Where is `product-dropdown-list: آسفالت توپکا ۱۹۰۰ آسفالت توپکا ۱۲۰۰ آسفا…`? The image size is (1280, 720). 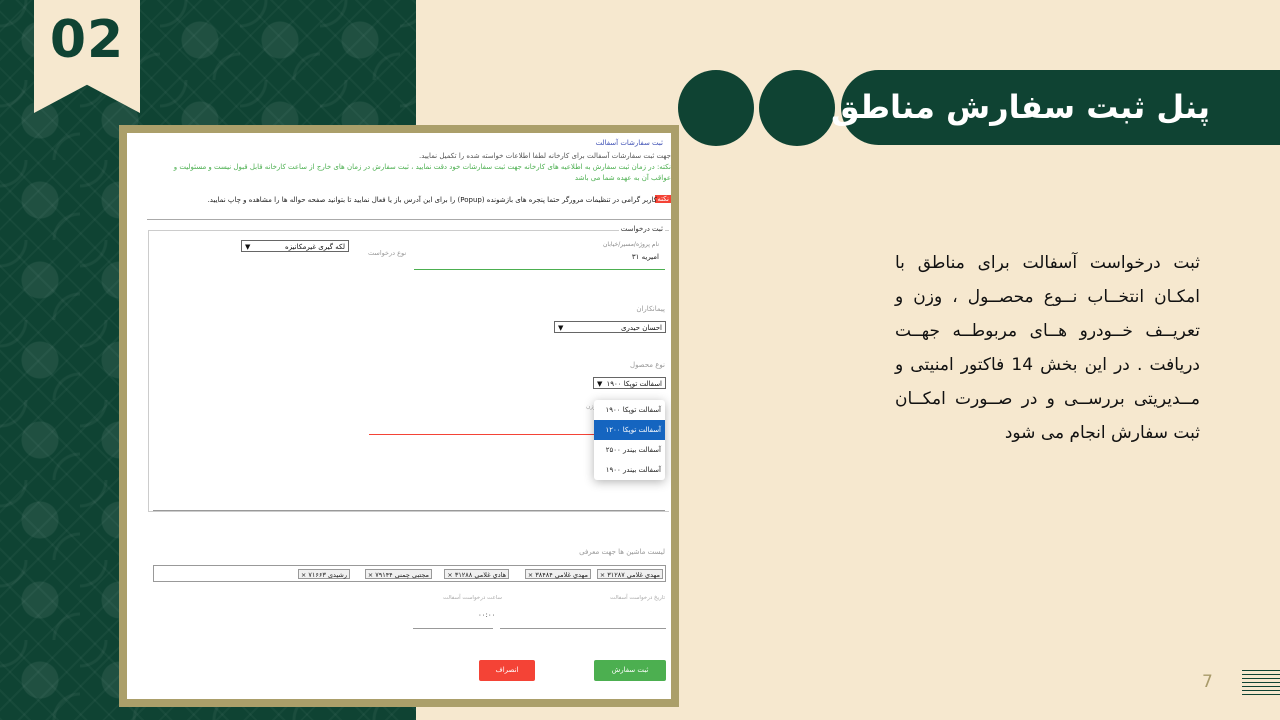 product-dropdown-list: آسفالت توپکا ۱۹۰۰ آسفالت توپکا ۱۲۰۰ آسفا… is located at coordinates (629, 440).